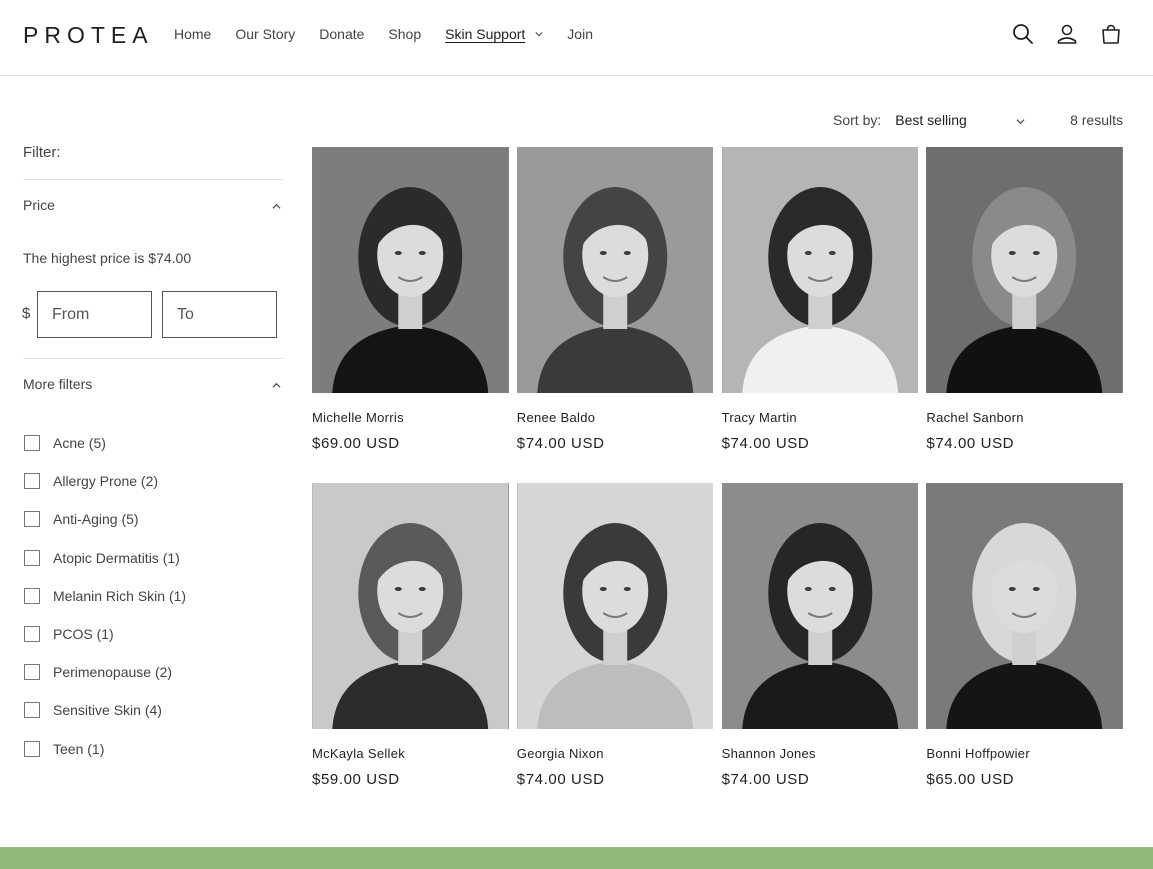  I want to click on filter-option: Allergy Prone (2), so click(105, 481).